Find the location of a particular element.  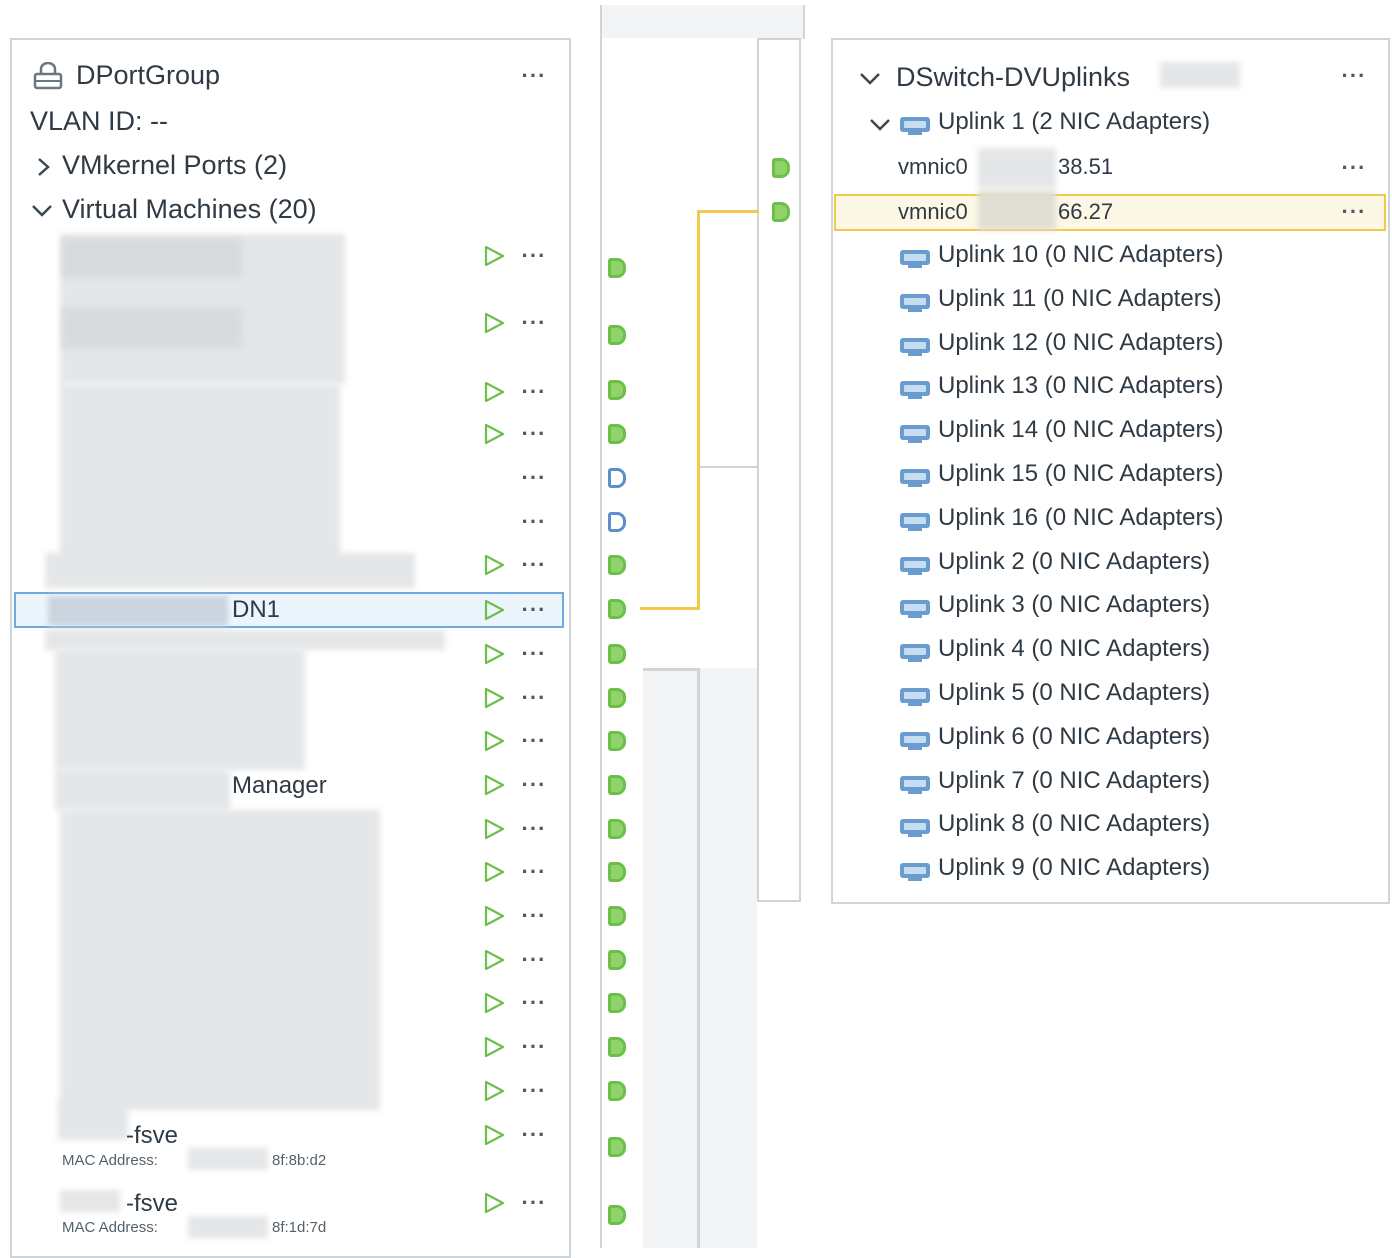

uplink-item-label: Uplink 4 (0 NIC Adapters) is located at coordinates (1074, 649).